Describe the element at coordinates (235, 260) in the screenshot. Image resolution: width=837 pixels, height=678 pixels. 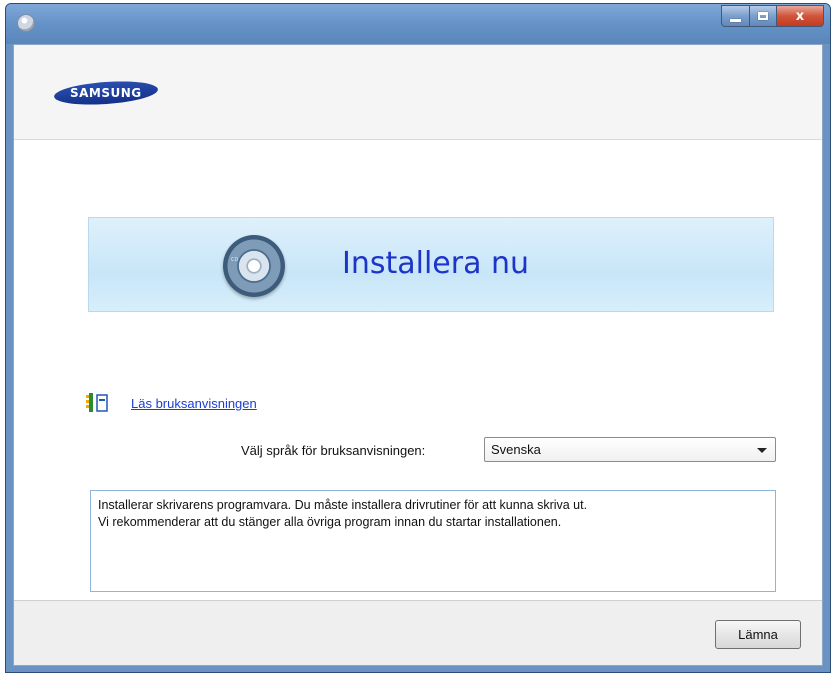
I see `cd-label: CD` at that location.